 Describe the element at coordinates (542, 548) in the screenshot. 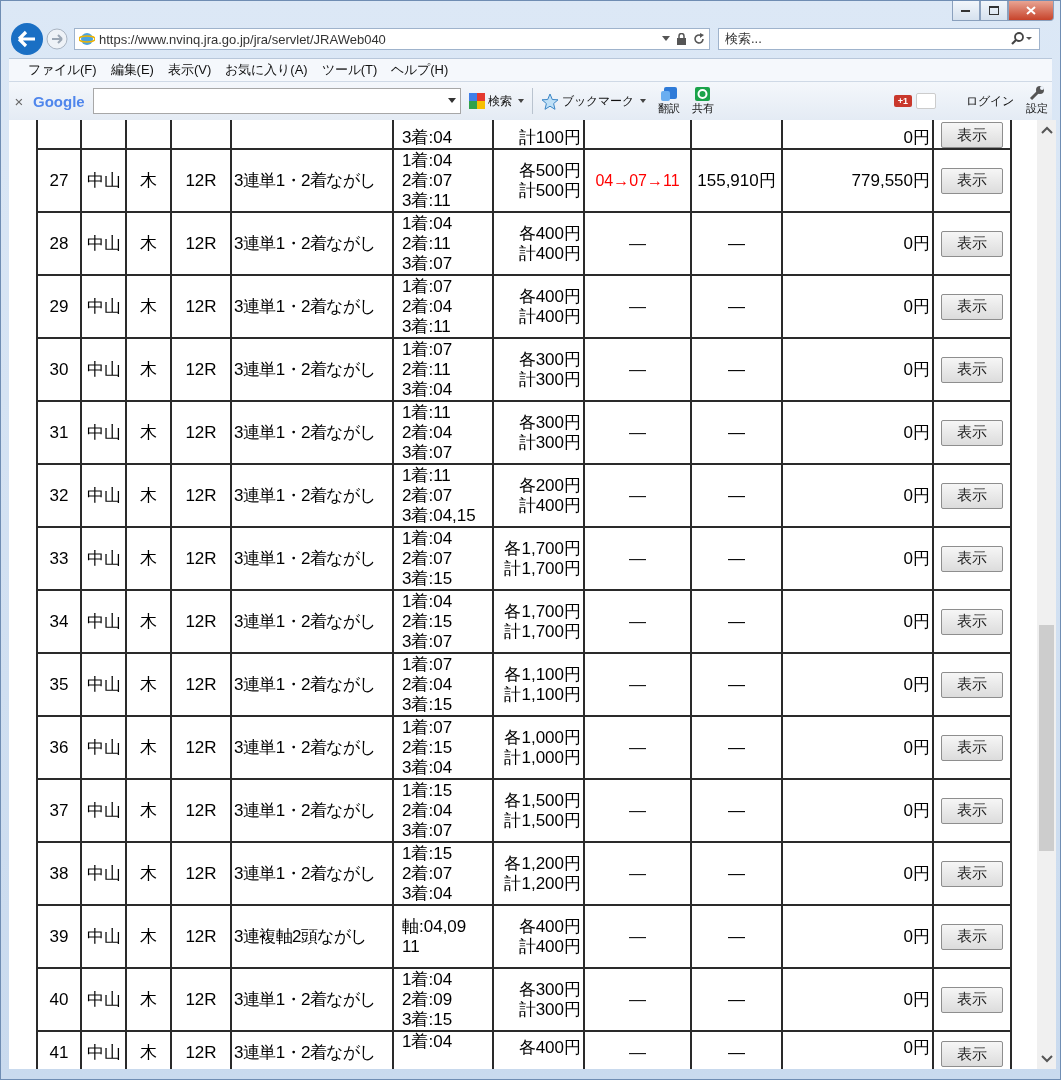

I see `table-cell-text: 各1,700円` at that location.